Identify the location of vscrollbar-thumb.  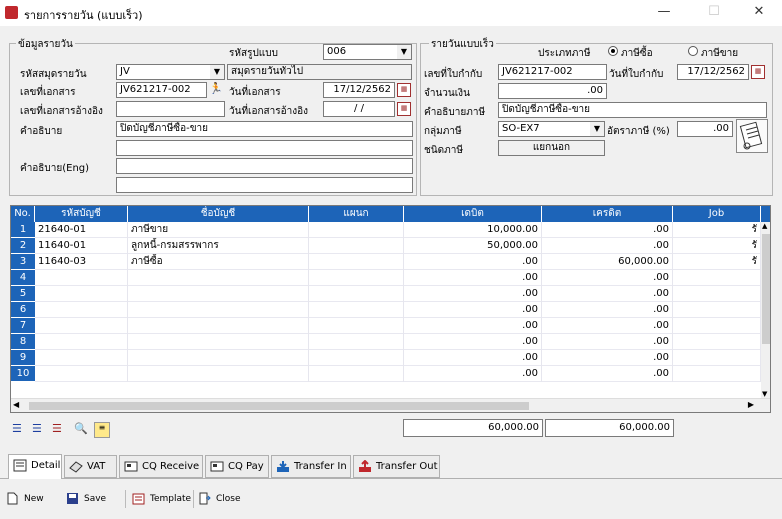
(766, 289).